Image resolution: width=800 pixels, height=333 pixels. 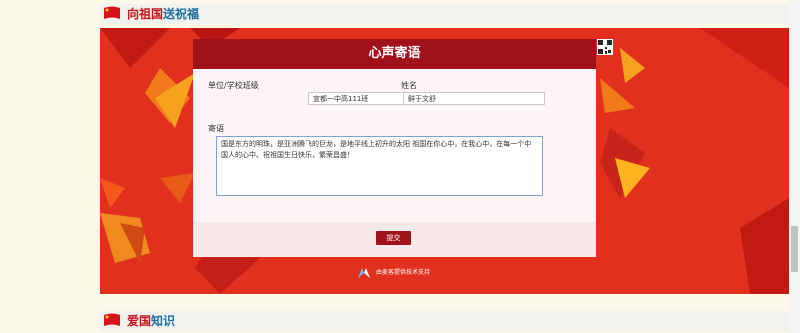 What do you see at coordinates (444, 14) in the screenshot?
I see `section-header-blessing: 向祖国送祝福` at bounding box center [444, 14].